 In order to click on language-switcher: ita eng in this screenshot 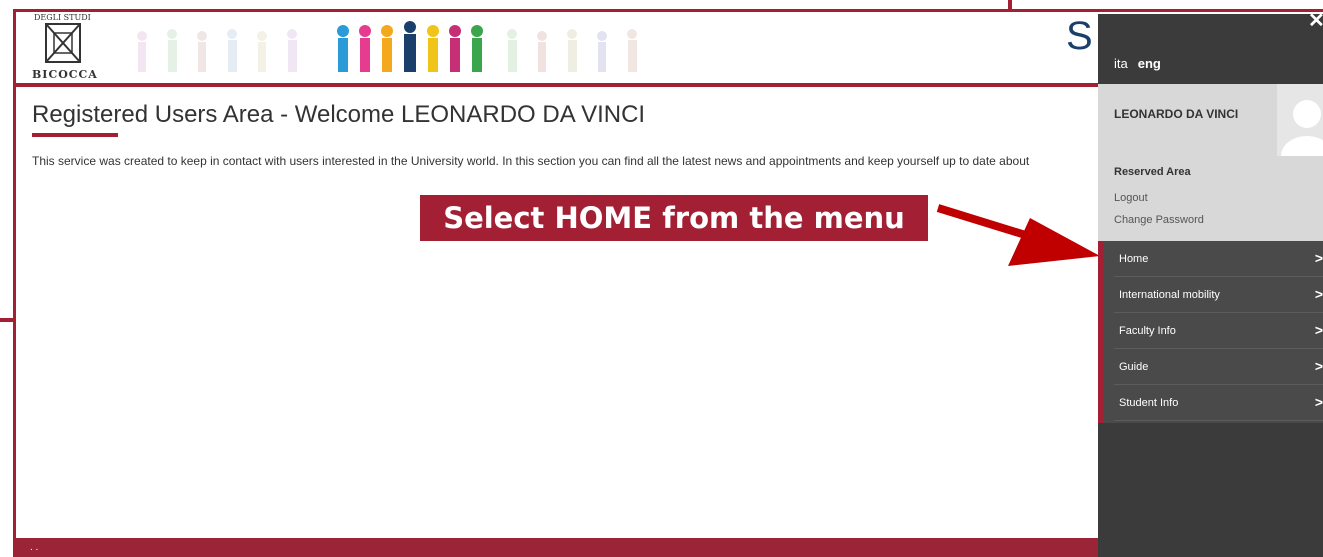, I will do `click(1137, 63)`.